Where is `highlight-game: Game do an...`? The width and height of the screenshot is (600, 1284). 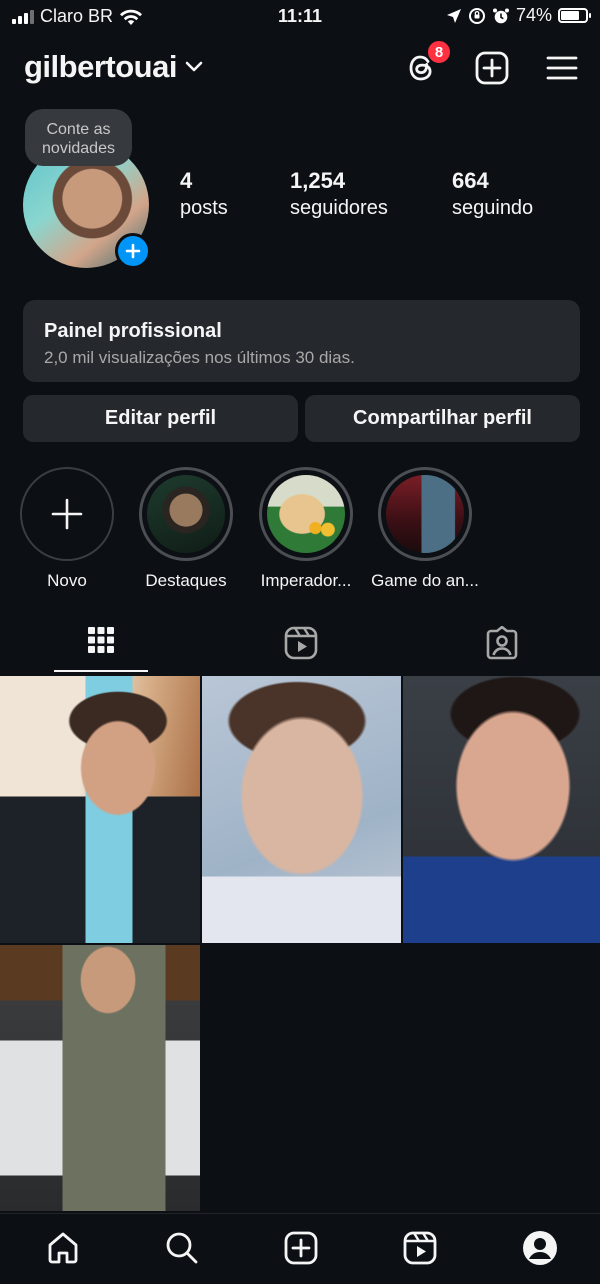
highlight-game: Game do an... is located at coordinates (425, 529).